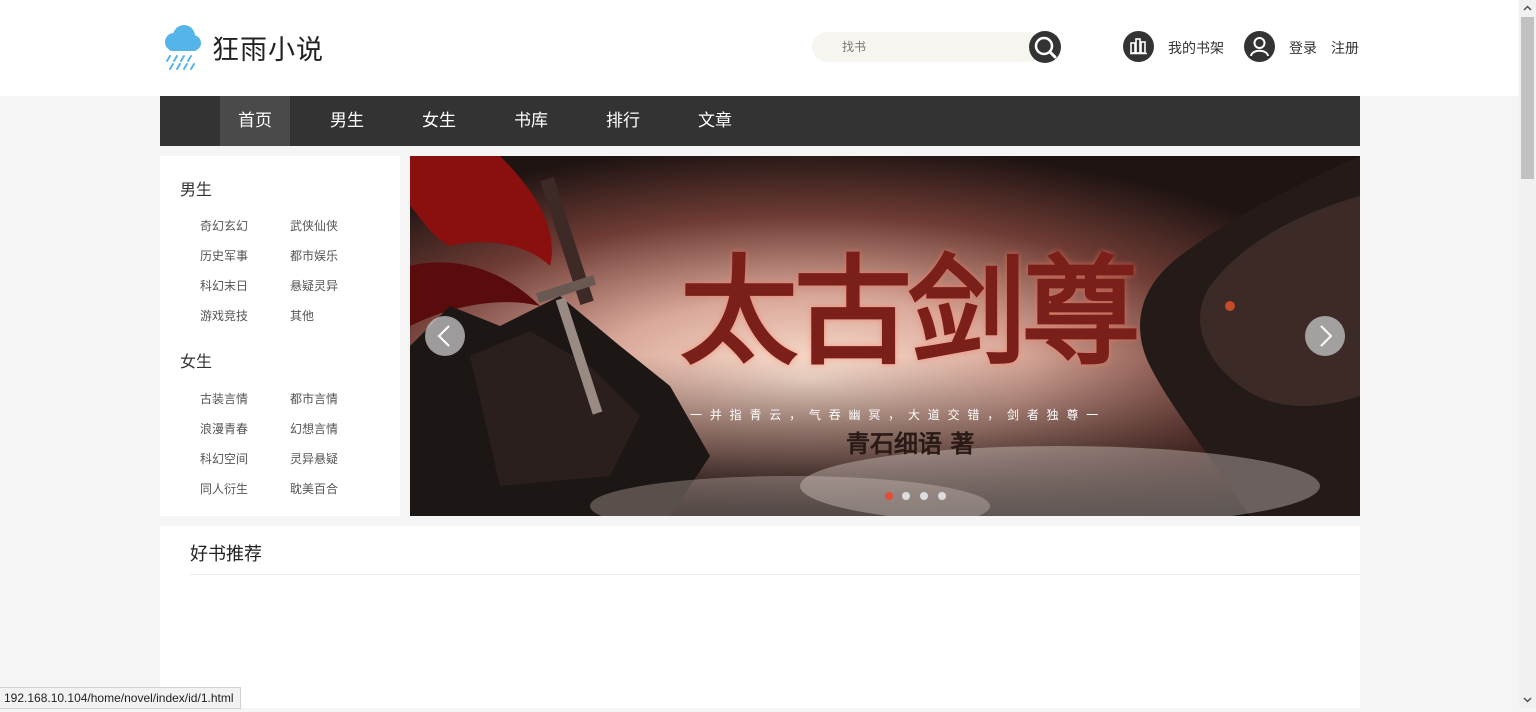 This screenshot has height=712, width=1536. I want to click on user-avatar-button, so click(1259, 46).